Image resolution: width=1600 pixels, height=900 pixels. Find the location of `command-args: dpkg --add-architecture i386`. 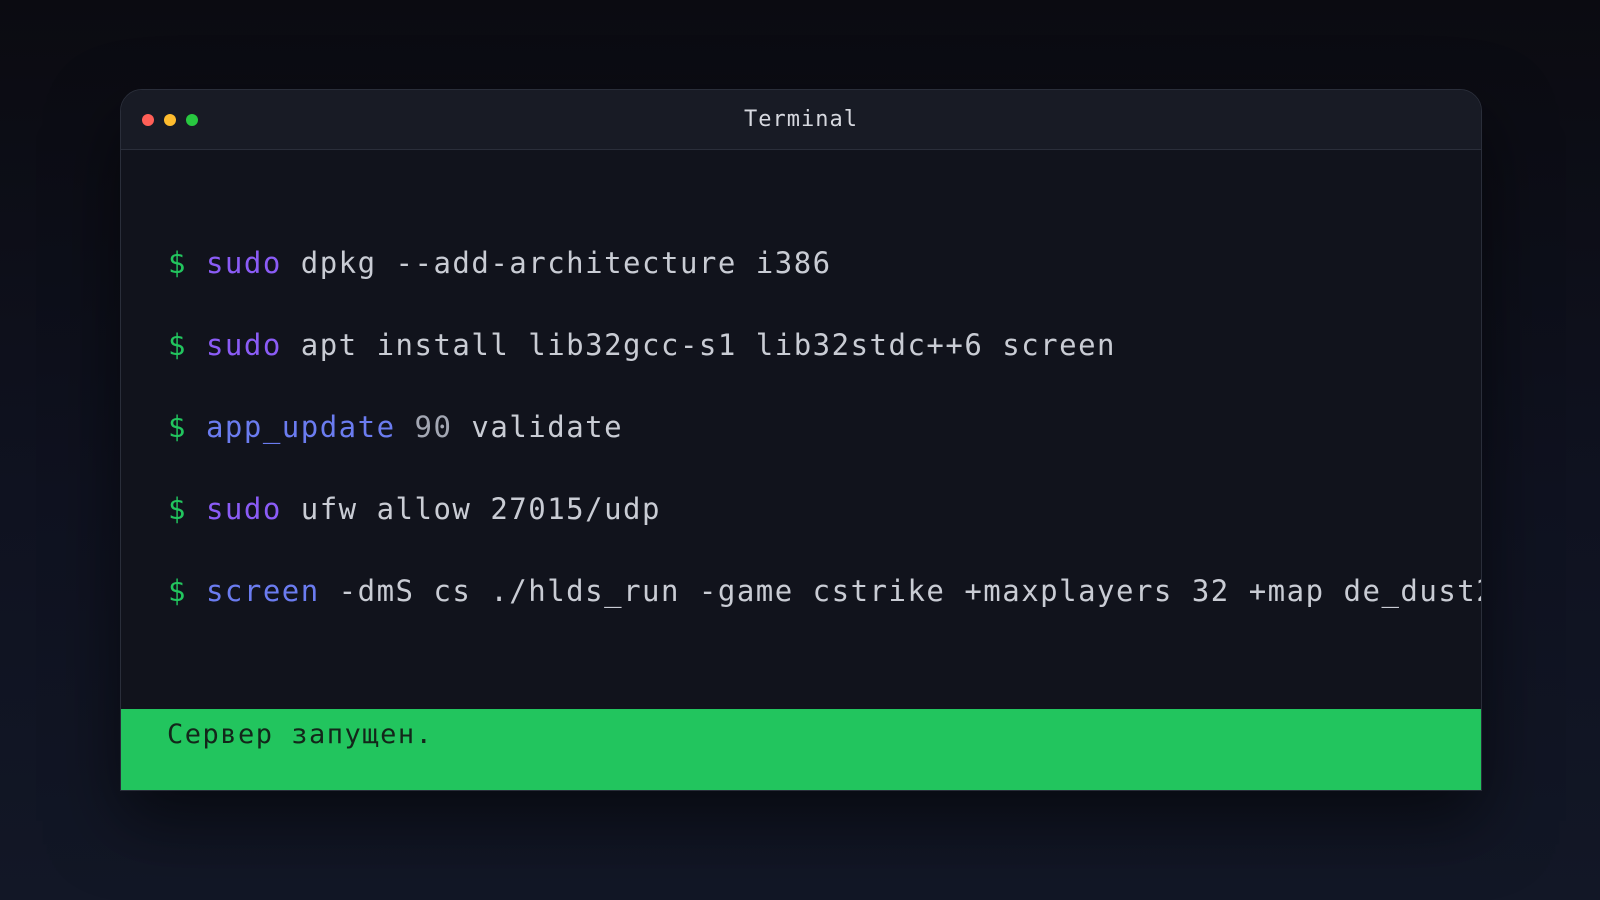

command-args: dpkg --add-architecture i386 is located at coordinates (566, 263).